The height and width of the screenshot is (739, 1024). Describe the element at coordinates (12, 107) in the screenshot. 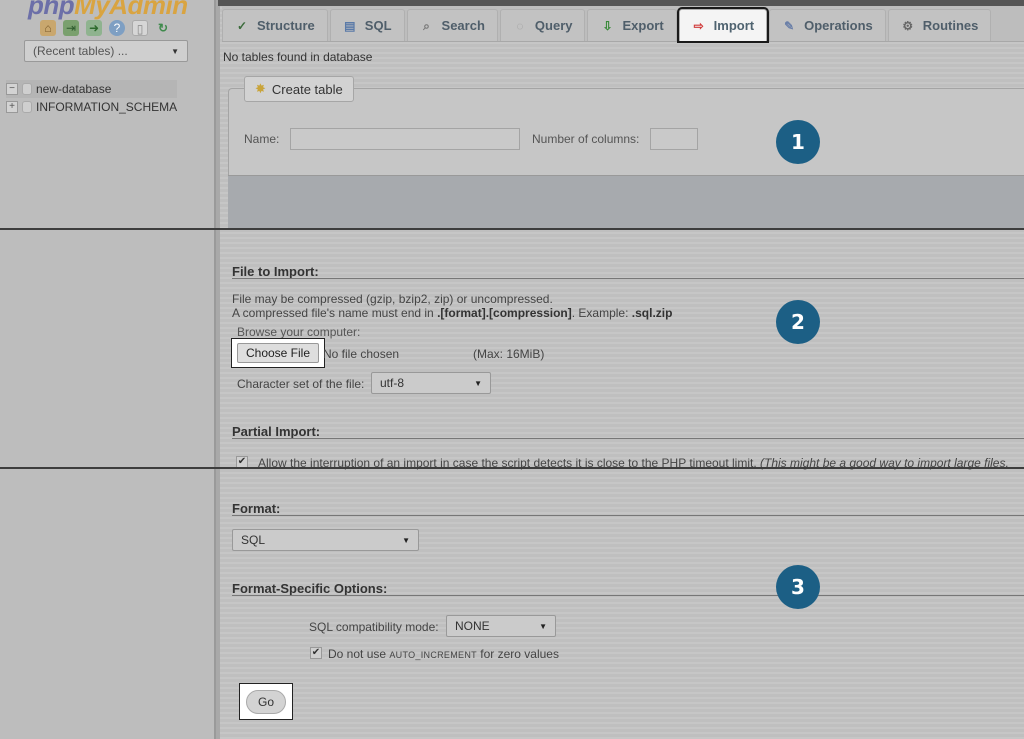

I see `expand-icon: +` at that location.